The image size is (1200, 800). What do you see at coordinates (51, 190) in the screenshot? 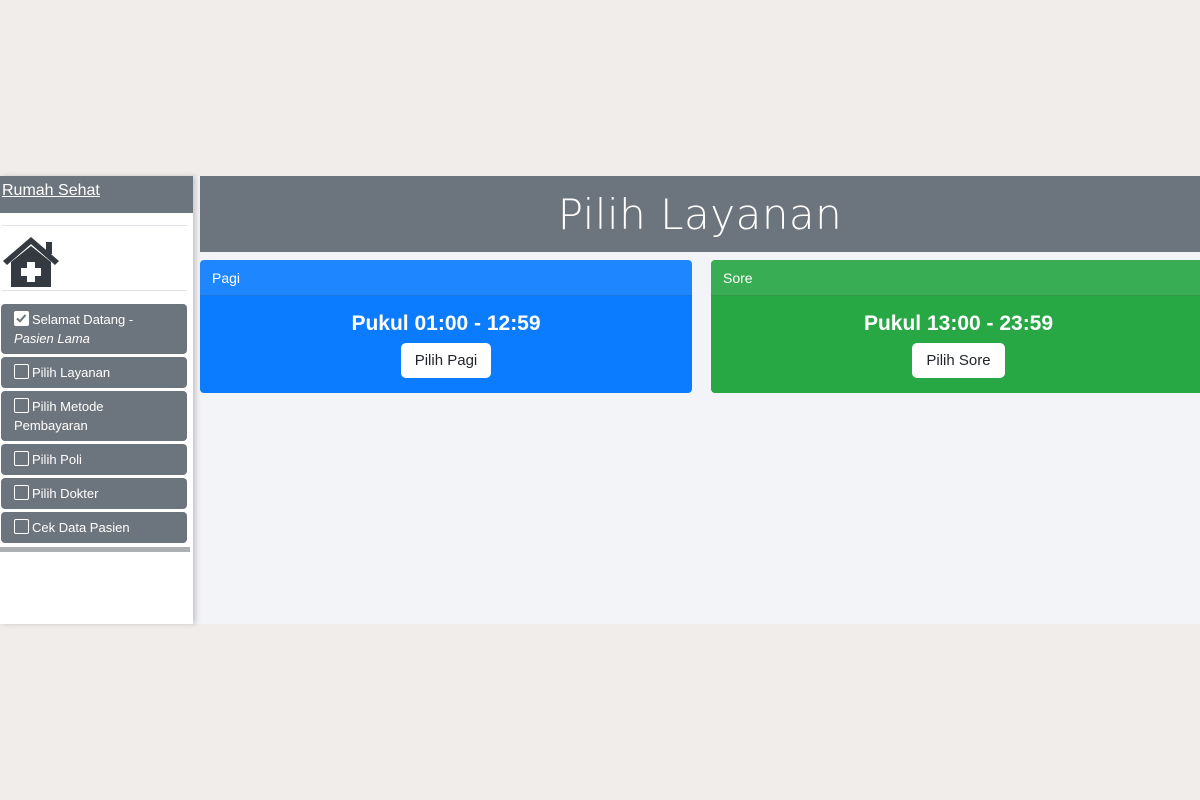
I see `brand-link: Rumah Sehat` at bounding box center [51, 190].